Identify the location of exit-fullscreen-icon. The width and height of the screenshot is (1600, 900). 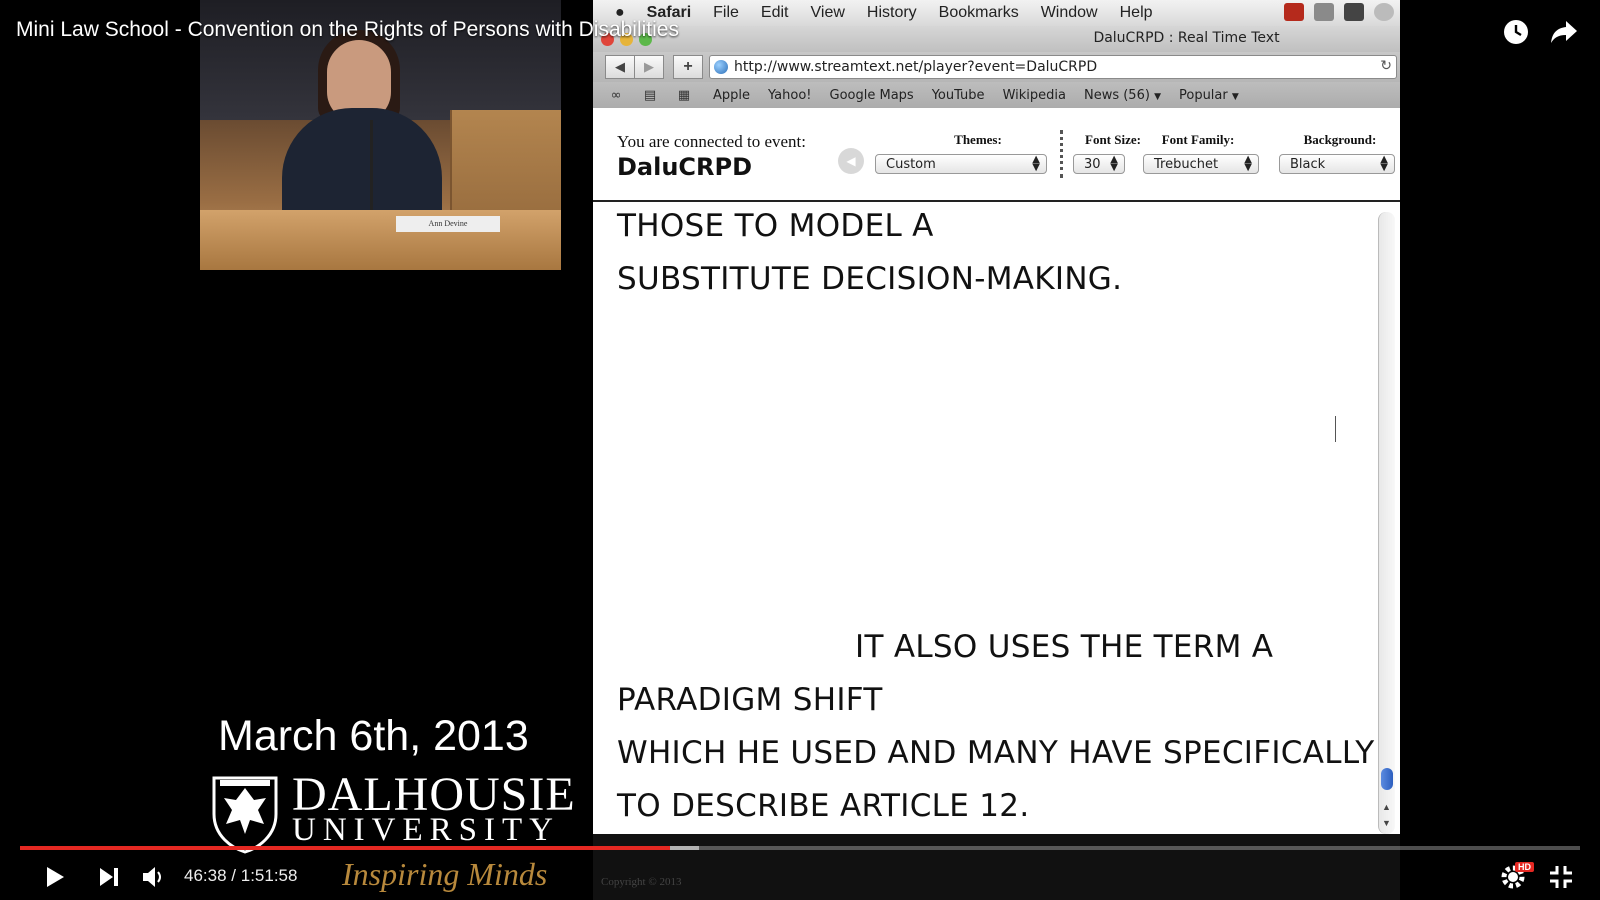
(1561, 877).